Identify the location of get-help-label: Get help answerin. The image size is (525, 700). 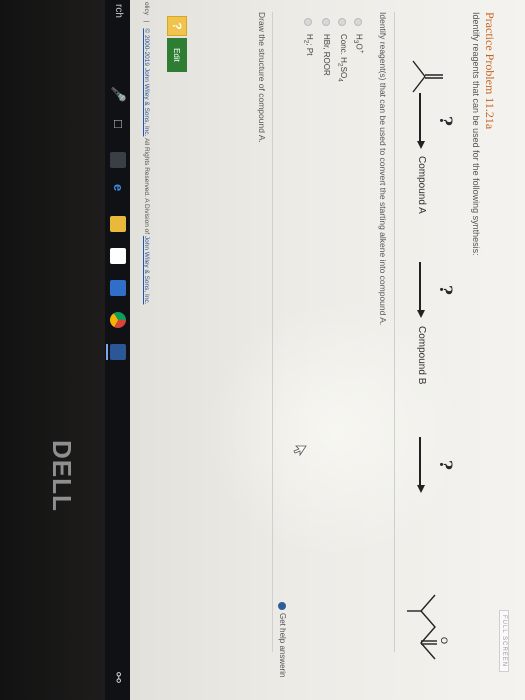
(282, 645).